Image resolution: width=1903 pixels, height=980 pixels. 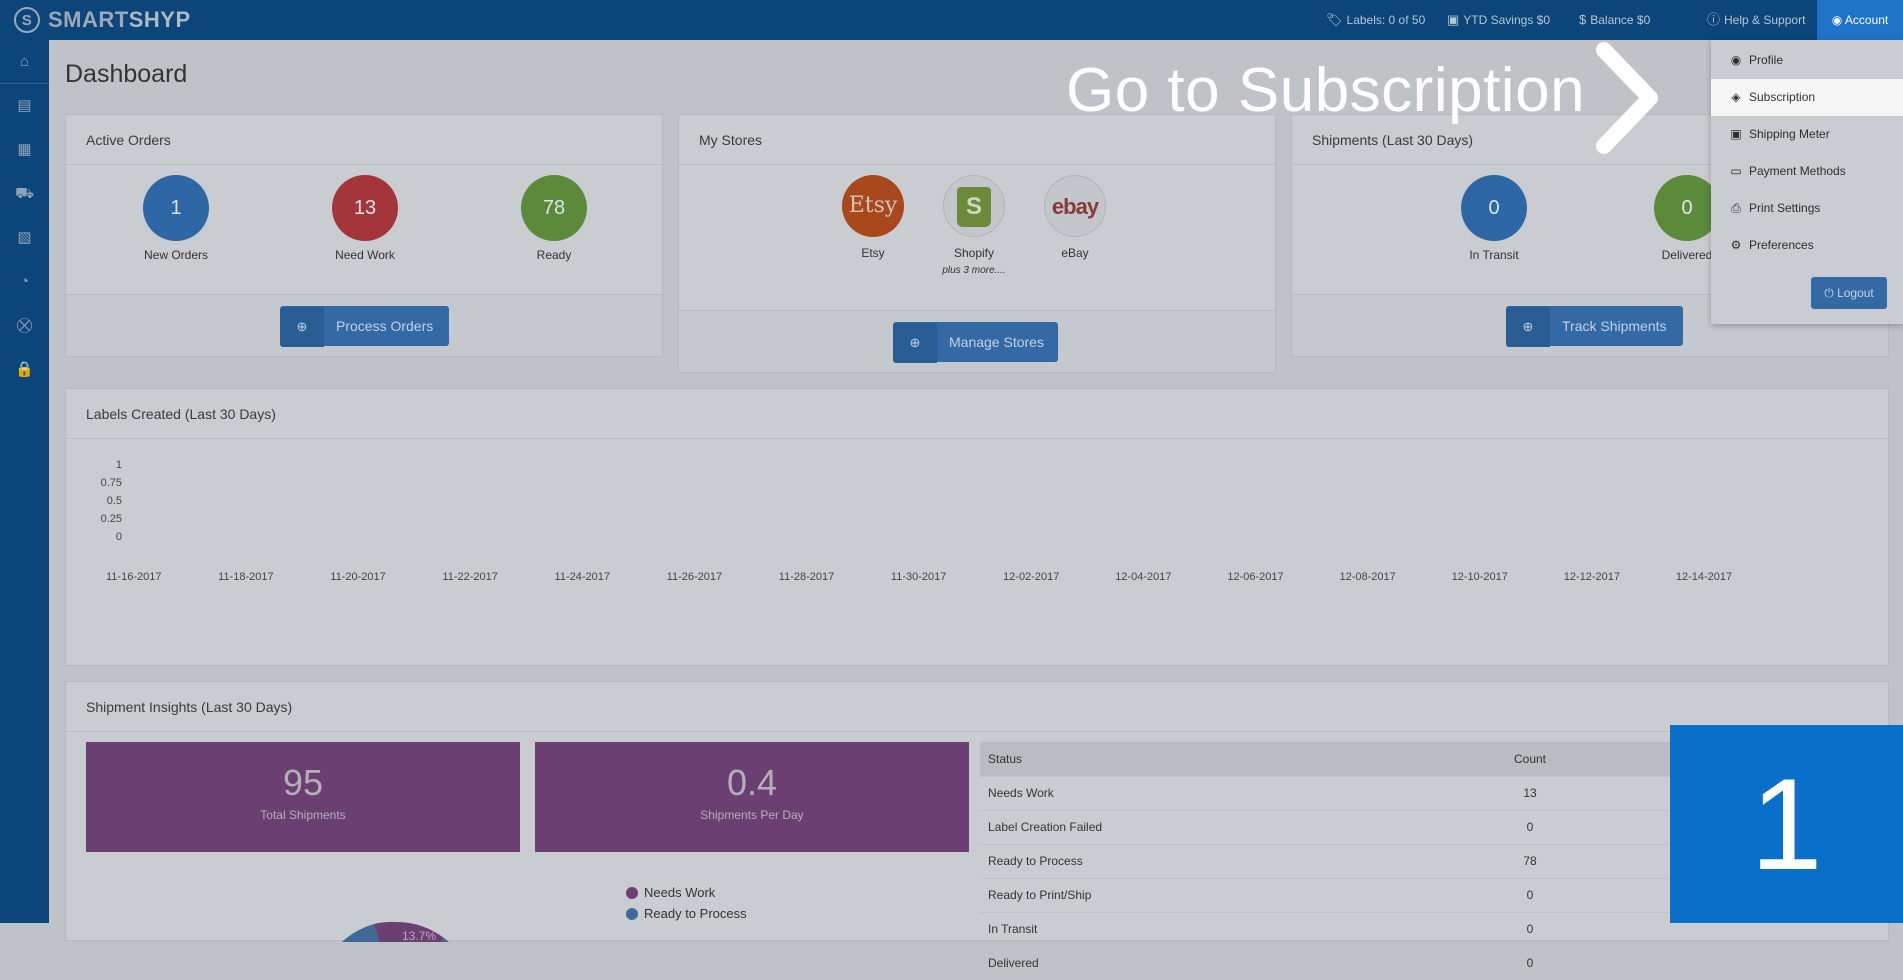 What do you see at coordinates (111, 483) in the screenshot?
I see `chart-y-tick: 0.75` at bounding box center [111, 483].